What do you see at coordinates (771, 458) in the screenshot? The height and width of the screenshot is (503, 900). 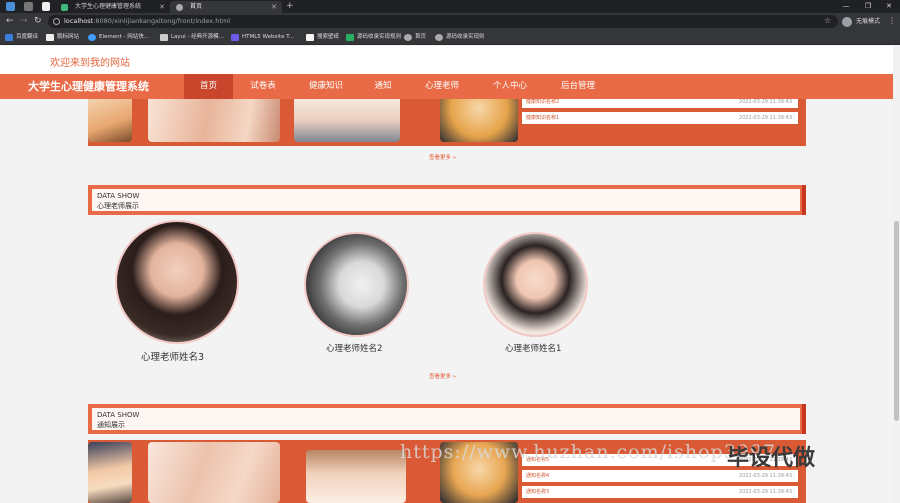 I see `watermark-label: 毕设代做` at bounding box center [771, 458].